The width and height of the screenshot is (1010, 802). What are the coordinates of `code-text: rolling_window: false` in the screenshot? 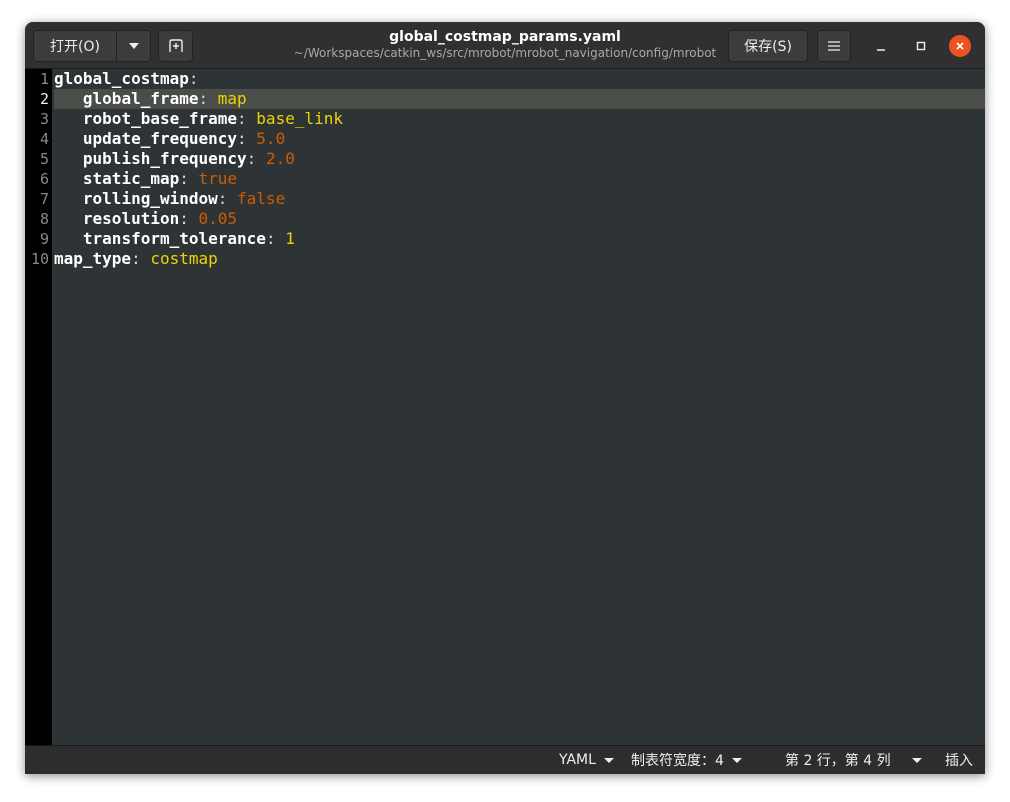 It's located at (519, 199).